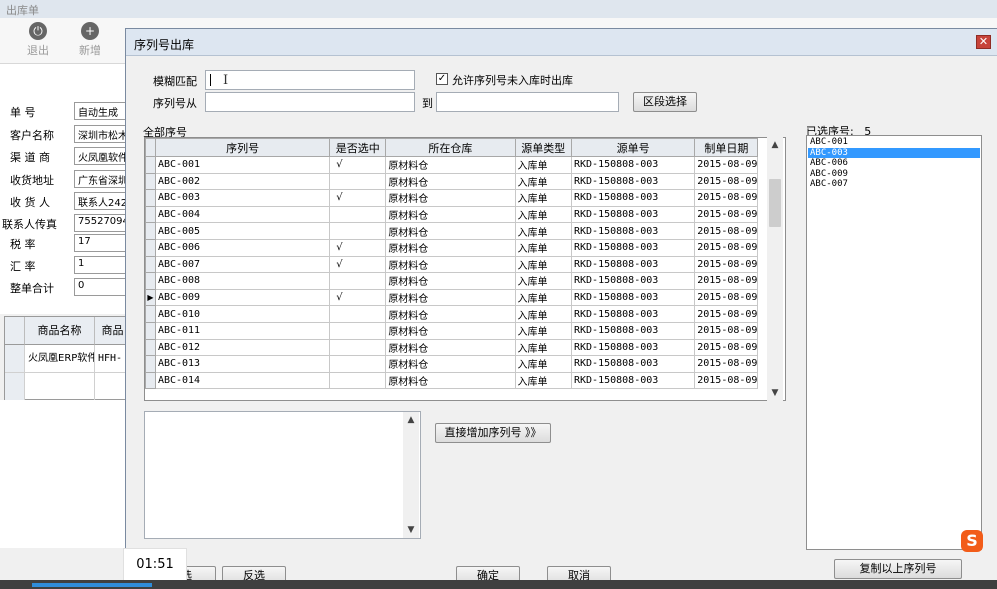 Image resolution: width=997 pixels, height=589 pixels. I want to click on table-row: ABC-007 √ 原材料仓 入库单 RKD-150808-003 2015-08-09, so click(465, 264).